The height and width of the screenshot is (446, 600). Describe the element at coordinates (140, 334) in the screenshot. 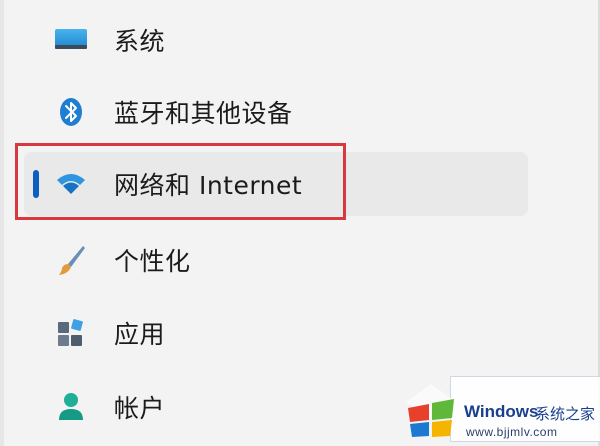

I see `nav-item-label: 应用` at that location.